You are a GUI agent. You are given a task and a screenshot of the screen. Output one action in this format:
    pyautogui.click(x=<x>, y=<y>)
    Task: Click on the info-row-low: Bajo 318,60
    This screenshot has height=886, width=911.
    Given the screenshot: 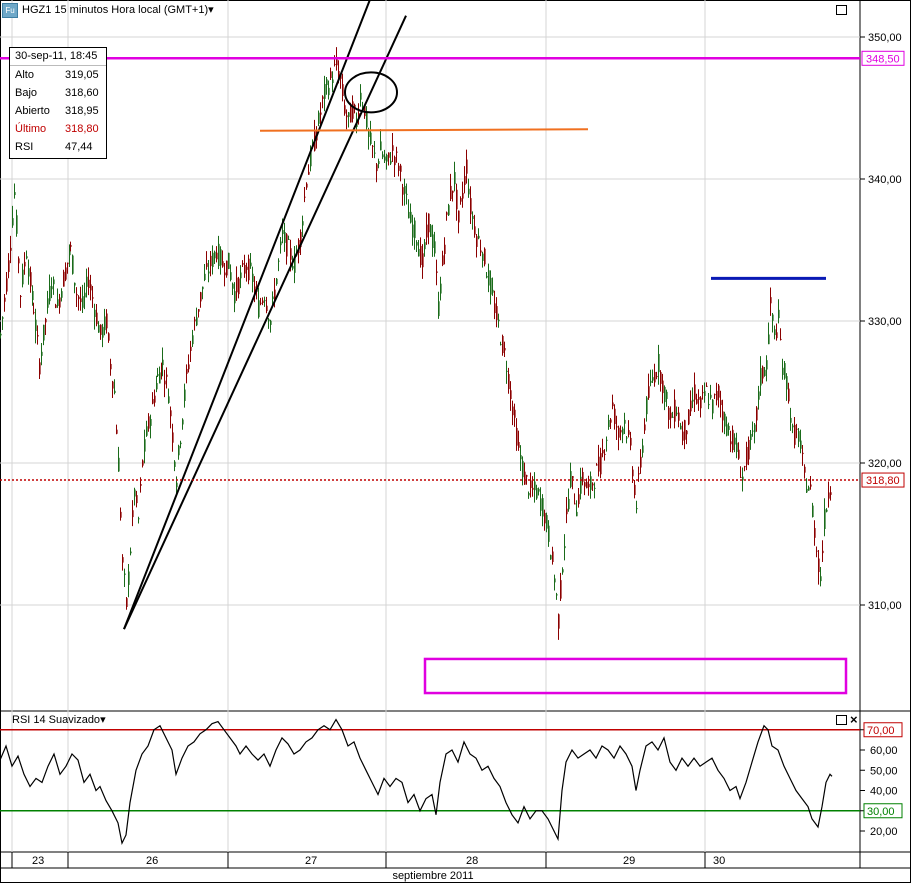 What is the action you would take?
    pyautogui.click(x=58, y=93)
    